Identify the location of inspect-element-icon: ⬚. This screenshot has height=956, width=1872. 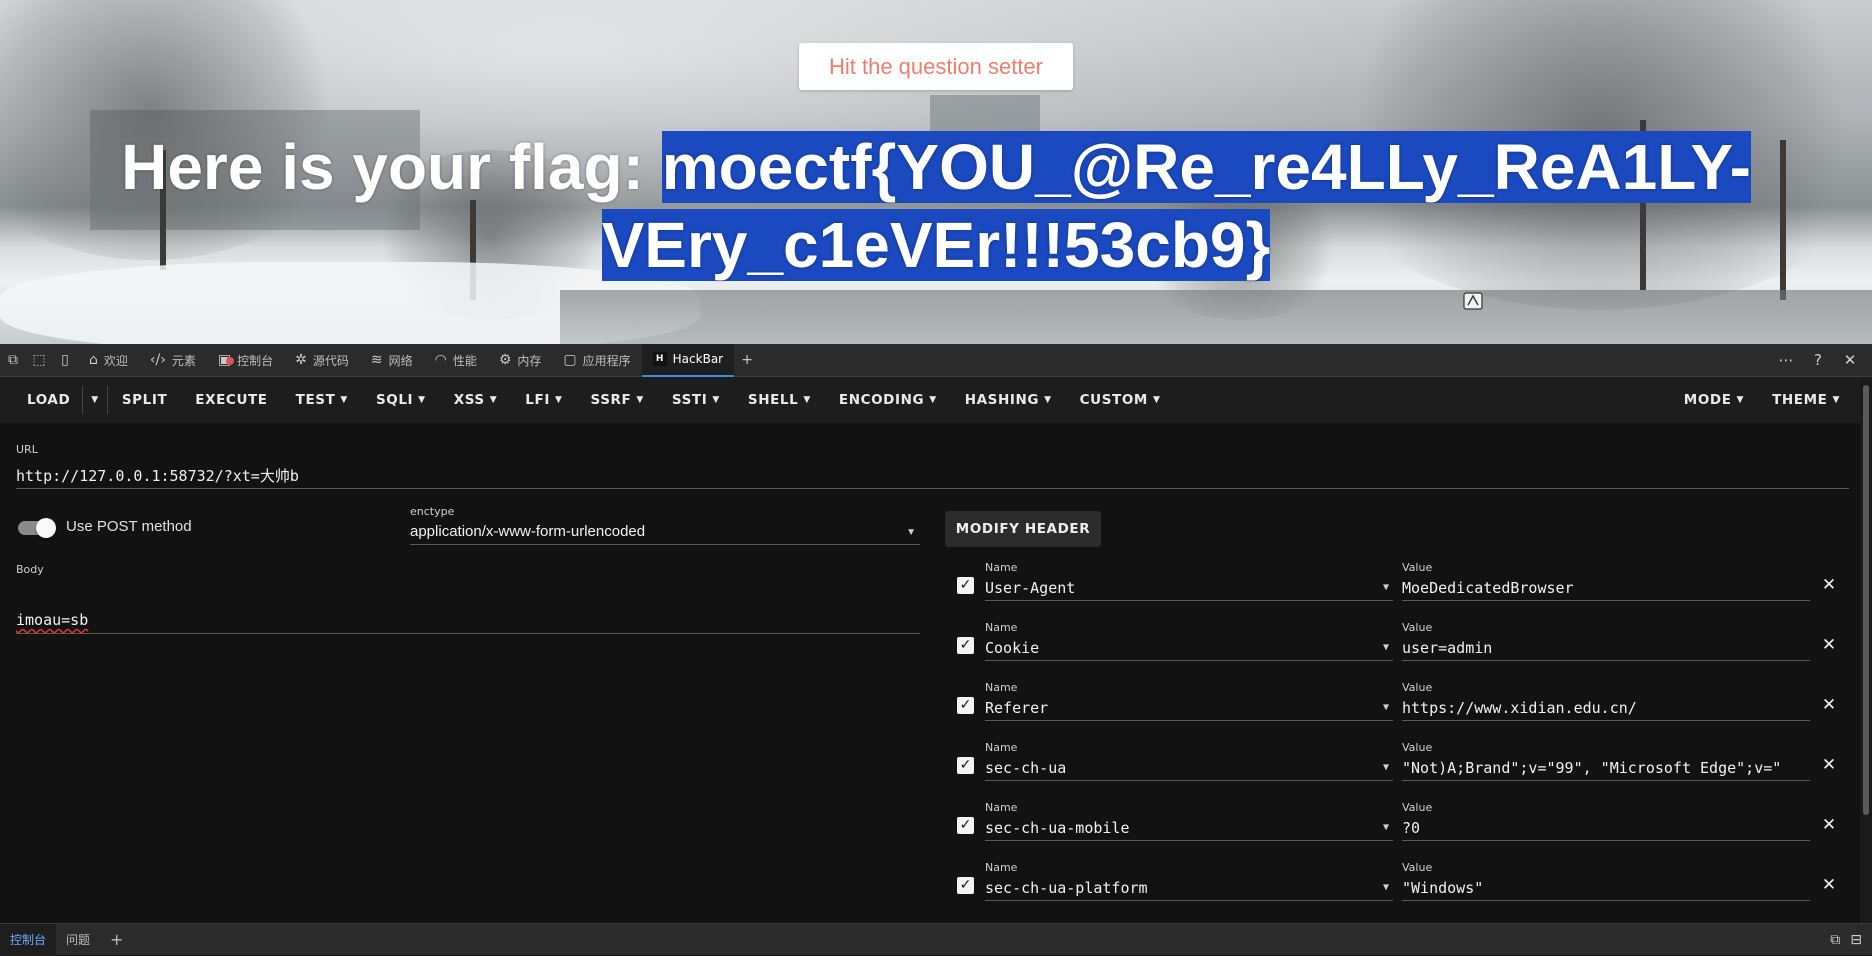
(39, 360).